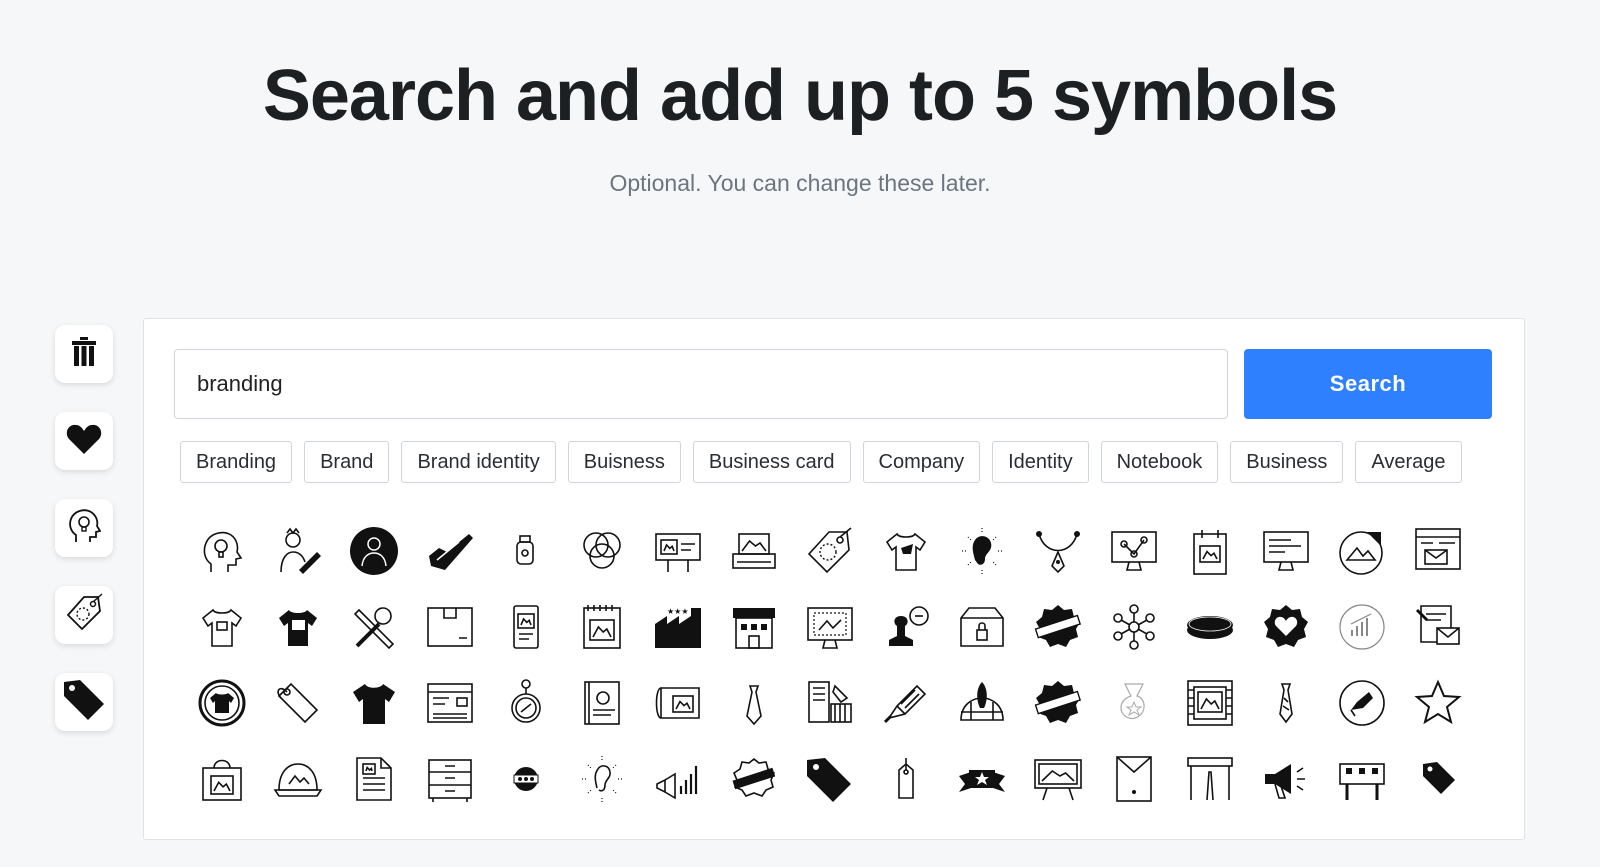 This screenshot has height=867, width=1600. I want to click on tag-branding: Branding, so click(236, 462).